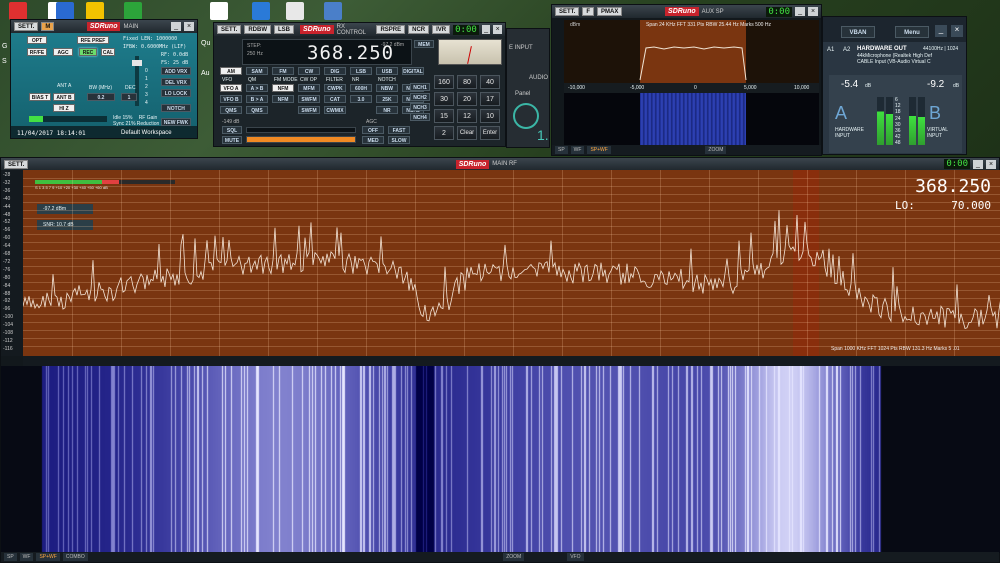 The width and height of the screenshot is (1000, 563). Describe the element at coordinates (88, 52) in the screenshot. I see `rec-button: REC` at that location.